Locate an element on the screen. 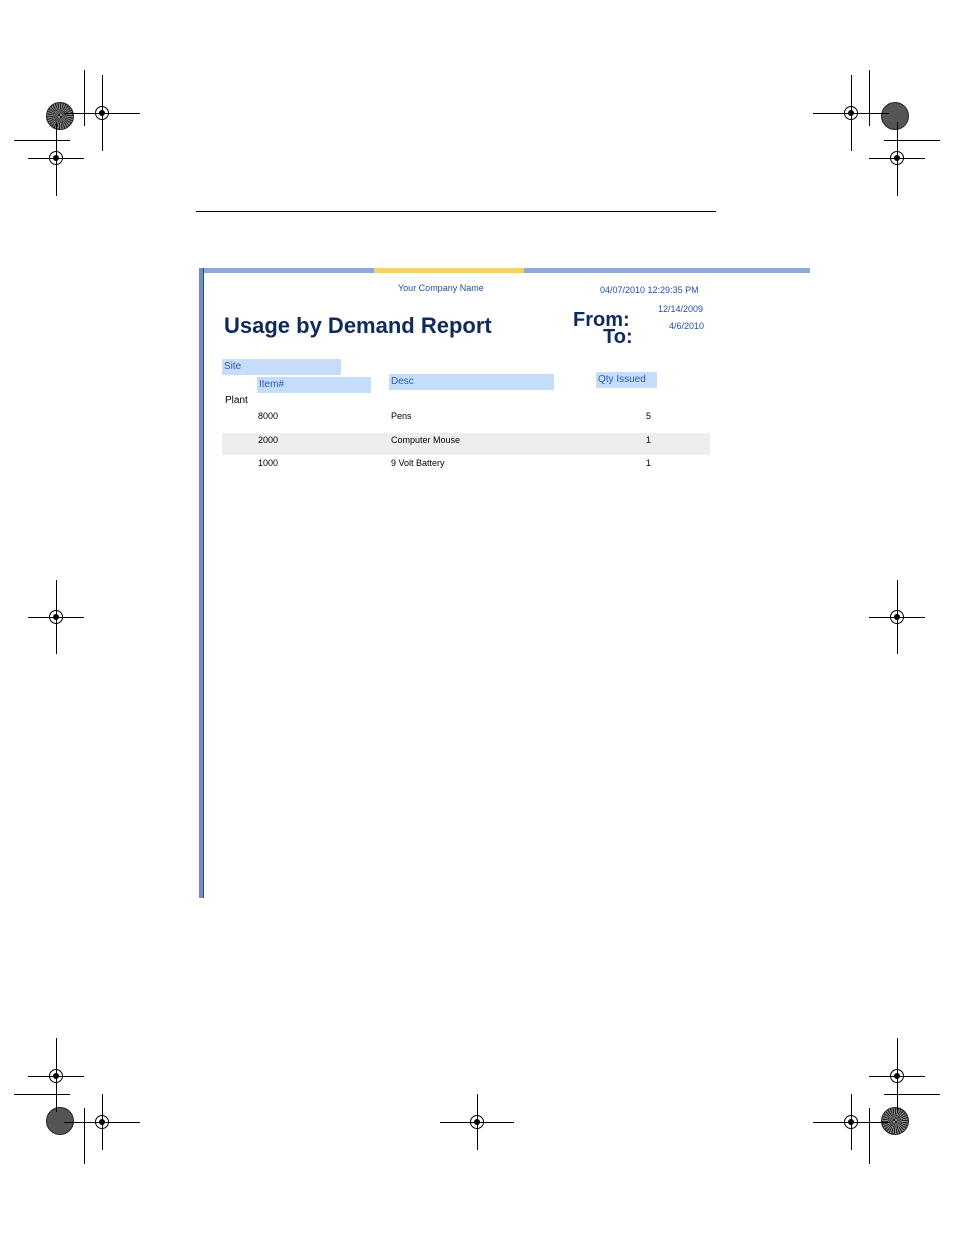 The image size is (954, 1235). to-date: 4/6/2010 is located at coordinates (687, 326).